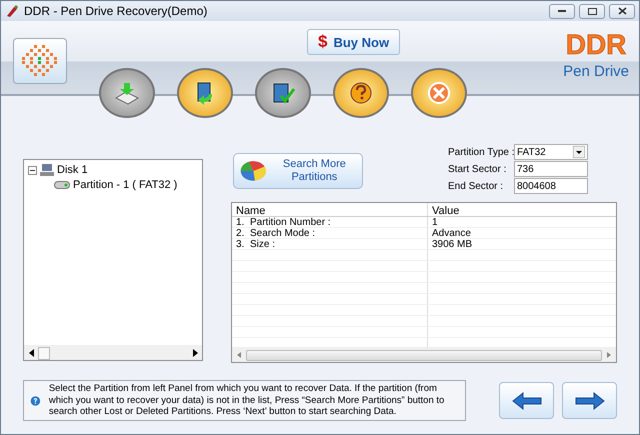 The image size is (640, 435). What do you see at coordinates (353, 42) in the screenshot?
I see `buy-now-button: $ Buy Now` at bounding box center [353, 42].